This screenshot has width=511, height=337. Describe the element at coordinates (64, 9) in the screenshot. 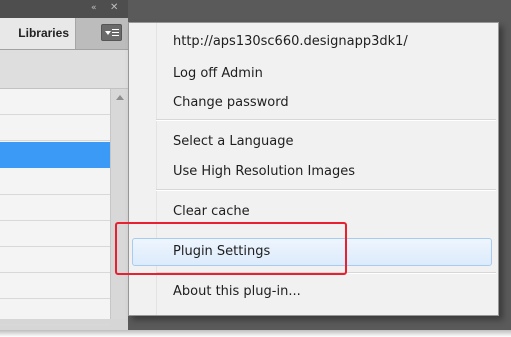

I see `panel-header-bar: « ✕` at that location.